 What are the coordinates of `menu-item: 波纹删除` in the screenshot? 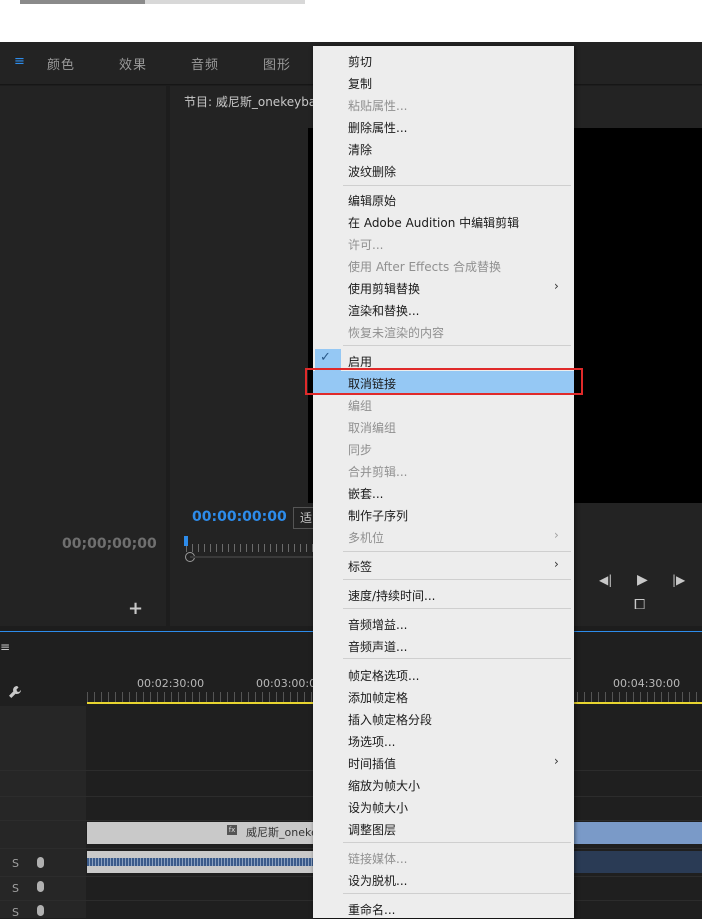 It's located at (443, 170).